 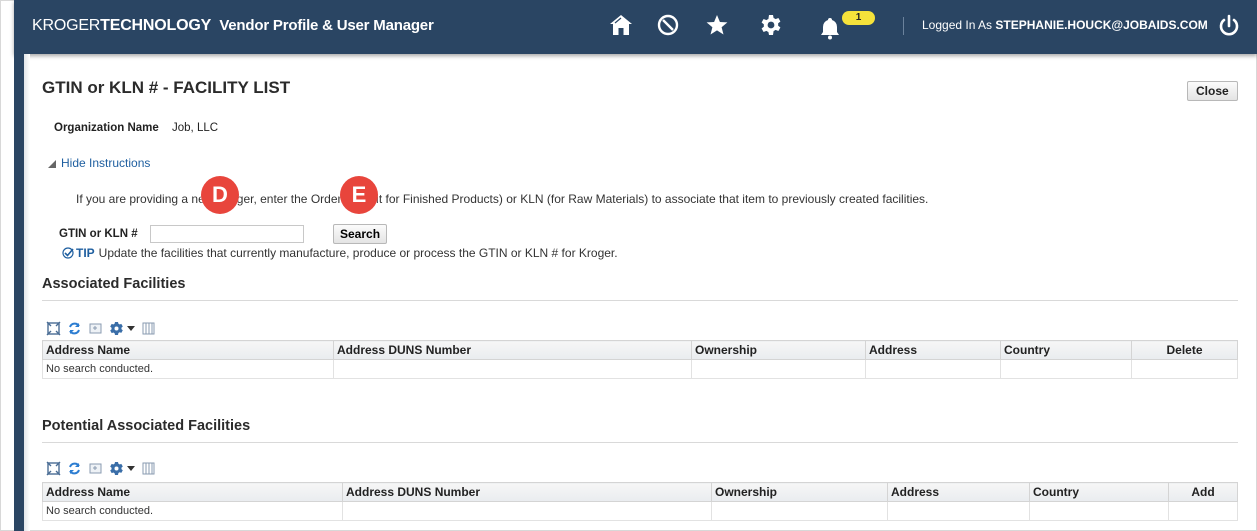 What do you see at coordinates (1203, 492) in the screenshot?
I see `column-header: Add` at bounding box center [1203, 492].